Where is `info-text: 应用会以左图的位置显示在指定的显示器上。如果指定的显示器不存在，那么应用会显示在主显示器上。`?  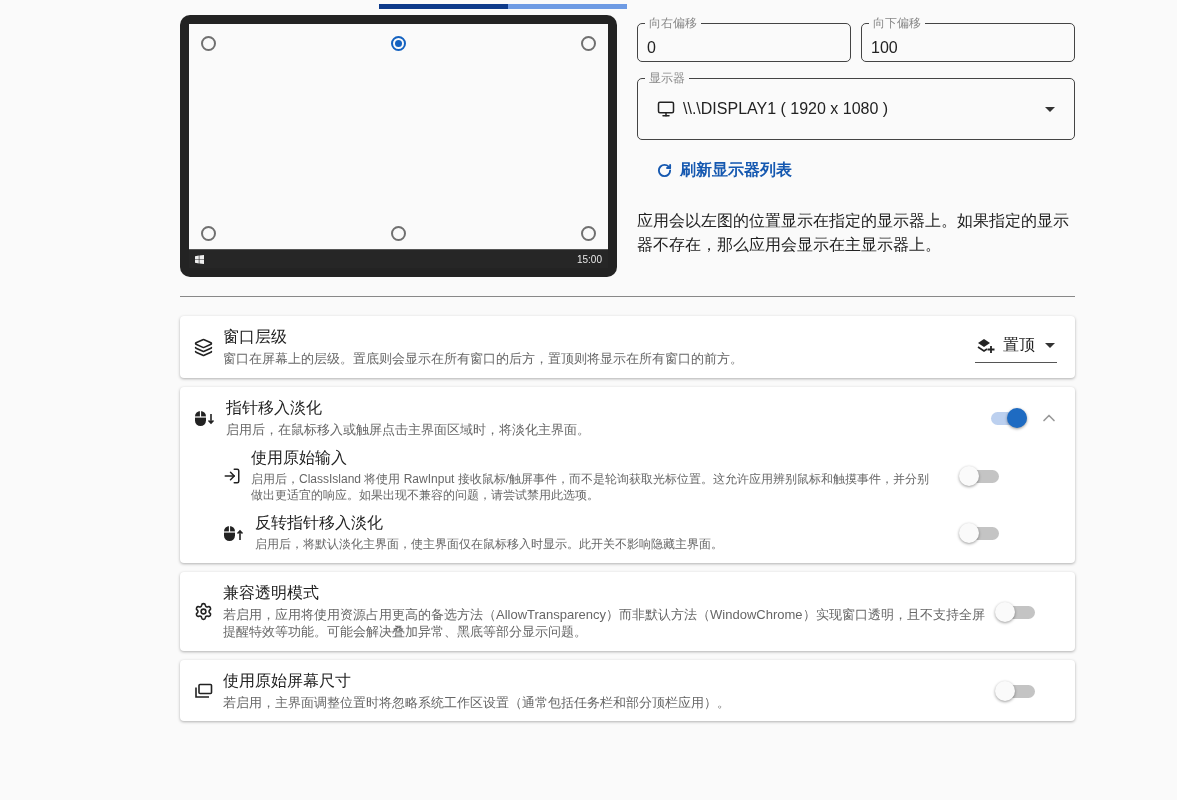
info-text: 应用会以左图的位置显示在指定的显示器上。如果指定的显示器不存在，那么应用会显示在主显示器上。 is located at coordinates (853, 233).